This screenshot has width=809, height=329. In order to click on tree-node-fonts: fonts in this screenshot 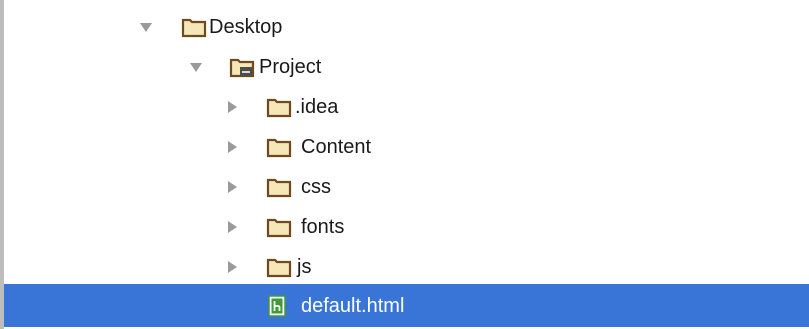, I will do `click(406, 227)`.